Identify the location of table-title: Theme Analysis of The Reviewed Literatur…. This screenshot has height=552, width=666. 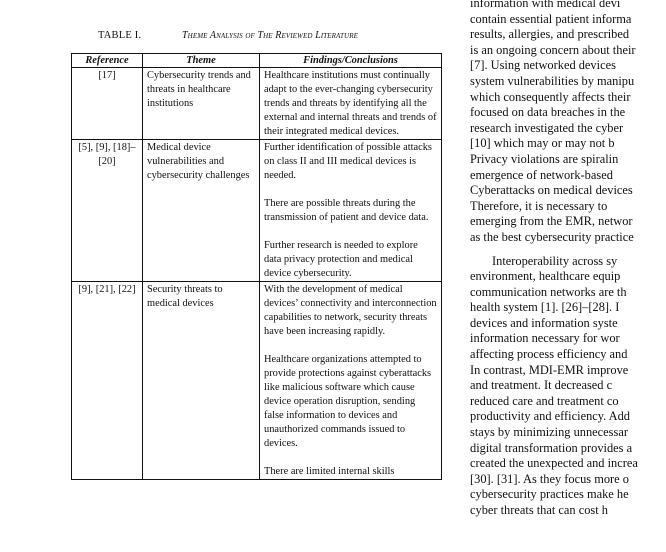
(270, 35).